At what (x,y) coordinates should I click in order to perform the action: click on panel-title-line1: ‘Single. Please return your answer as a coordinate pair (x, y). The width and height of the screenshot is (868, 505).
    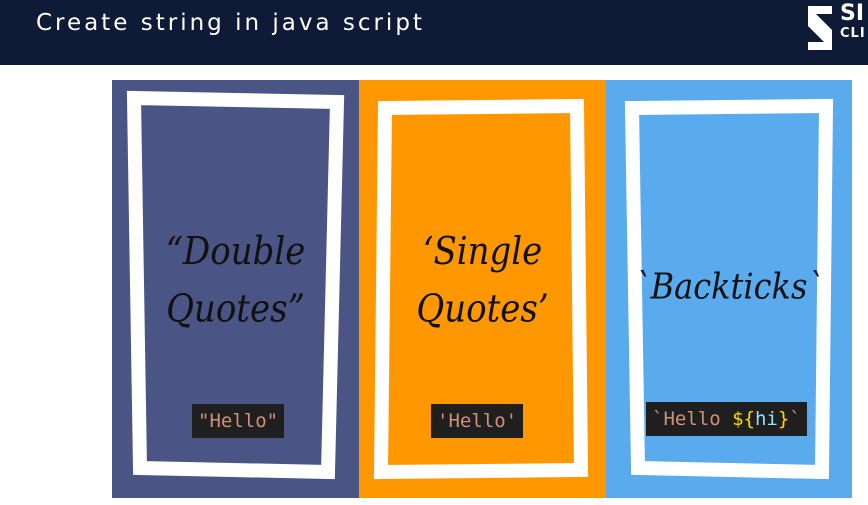
    Looking at the image, I should click on (482, 252).